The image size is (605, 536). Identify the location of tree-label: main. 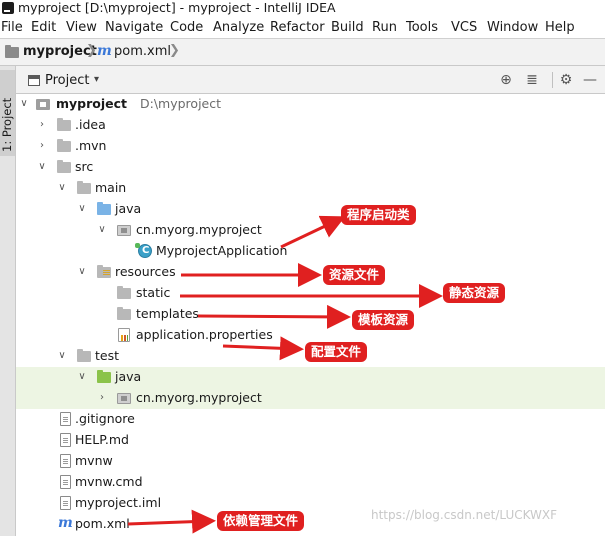
(111, 187).